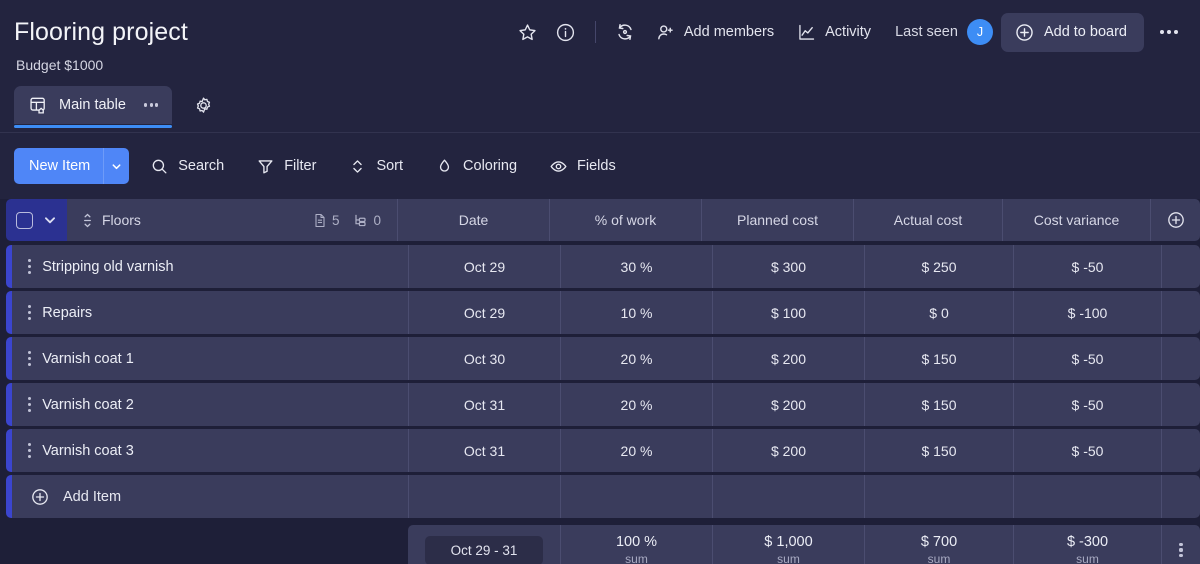  Describe the element at coordinates (203, 105) in the screenshot. I see `board-settings-button` at that location.